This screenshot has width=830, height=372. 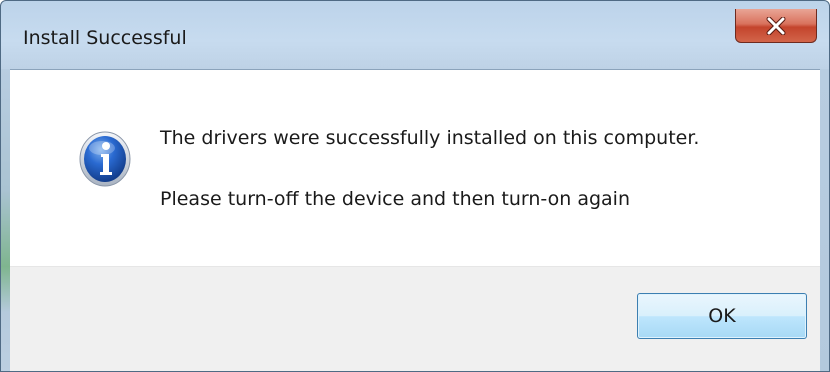 I want to click on close-button, so click(x=776, y=26).